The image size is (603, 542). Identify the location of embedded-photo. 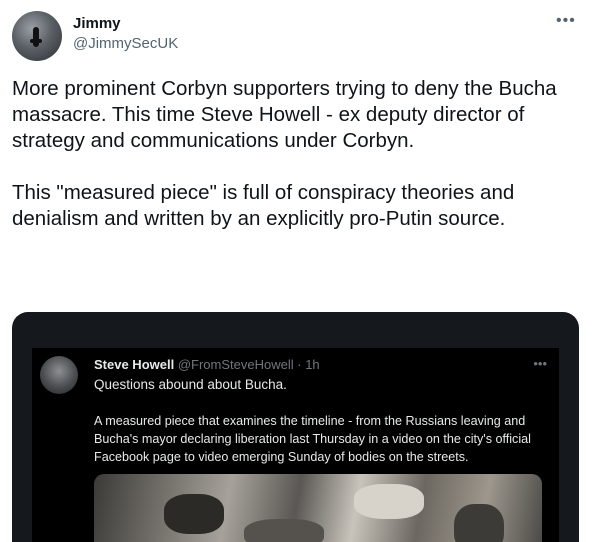
(318, 508).